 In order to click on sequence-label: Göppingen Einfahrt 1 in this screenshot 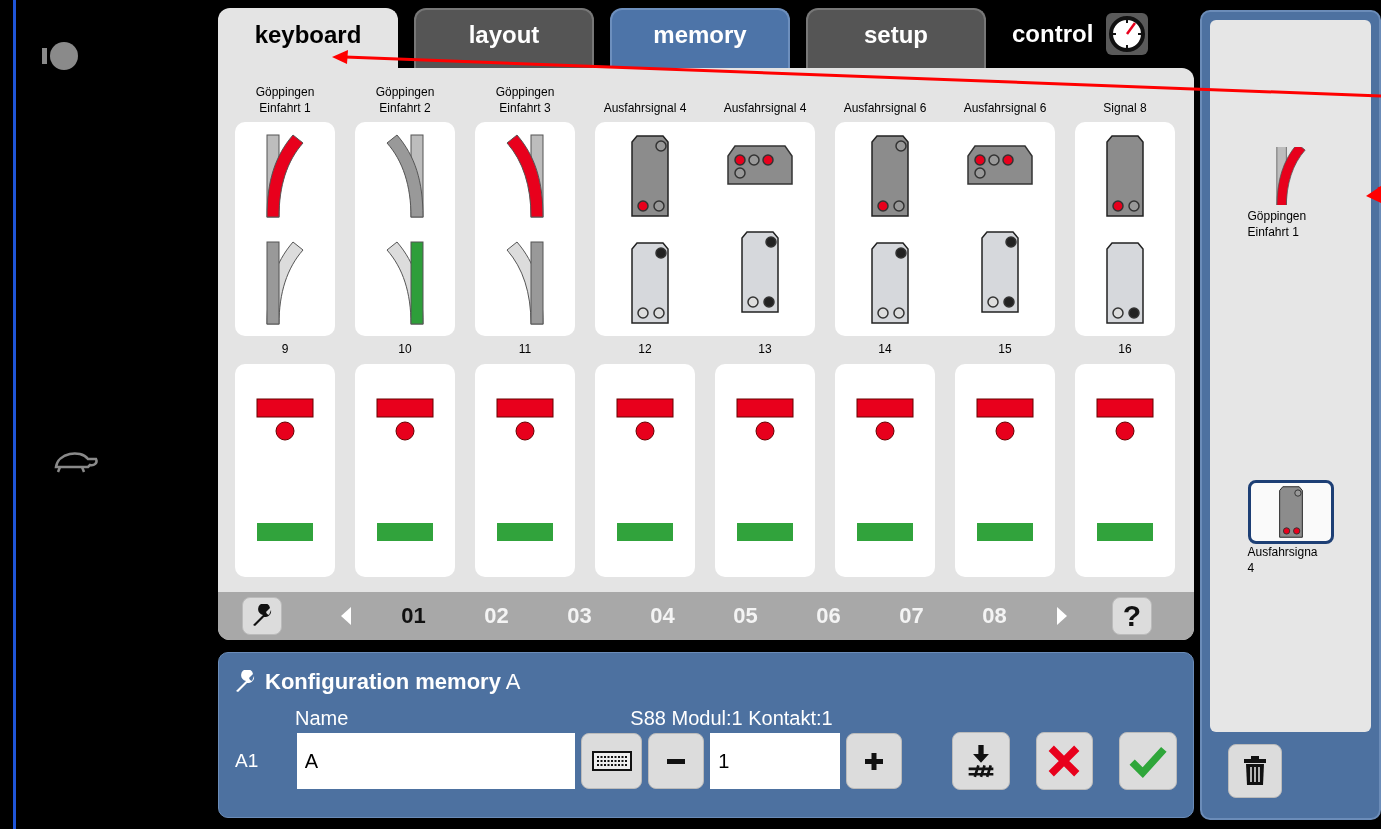, I will do `click(1277, 224)`.